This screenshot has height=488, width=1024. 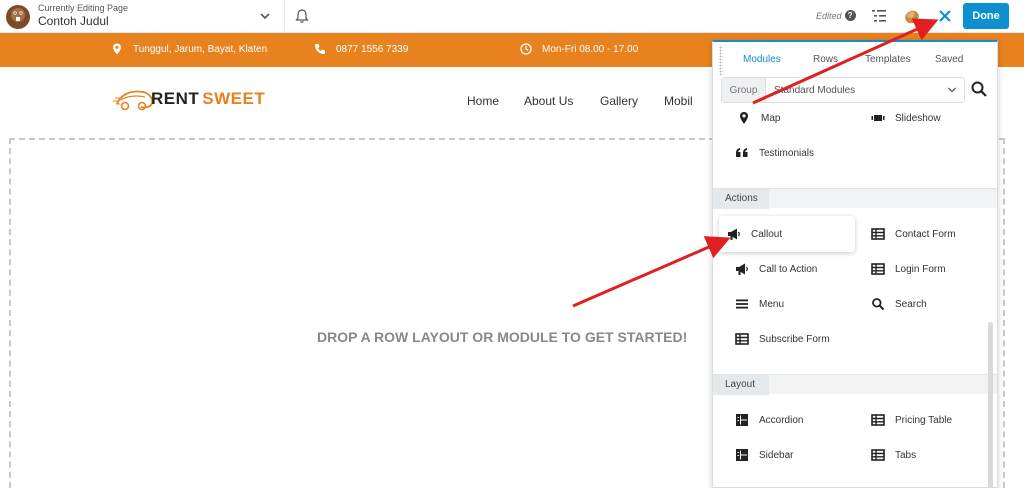 I want to click on page-selector: Currently Editing Page Contoh Judul, so click(x=83, y=16).